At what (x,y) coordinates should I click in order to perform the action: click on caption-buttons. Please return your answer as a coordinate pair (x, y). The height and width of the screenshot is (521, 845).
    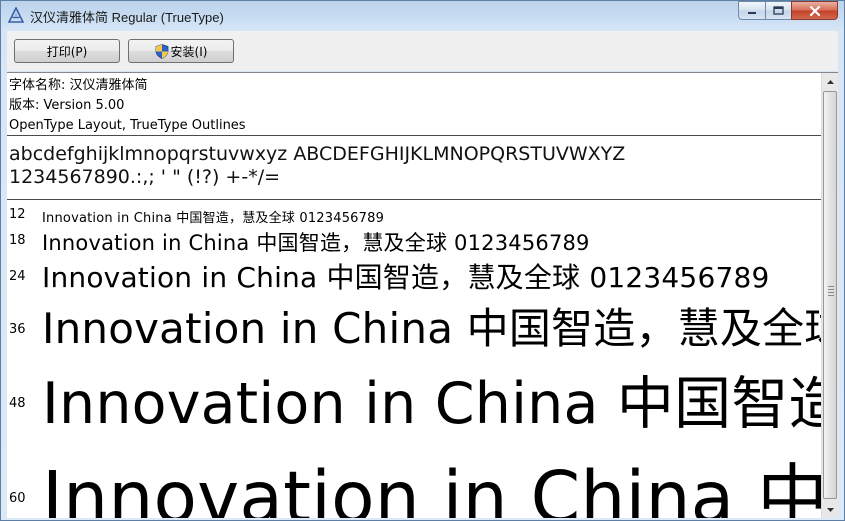
    Looking at the image, I should click on (788, 11).